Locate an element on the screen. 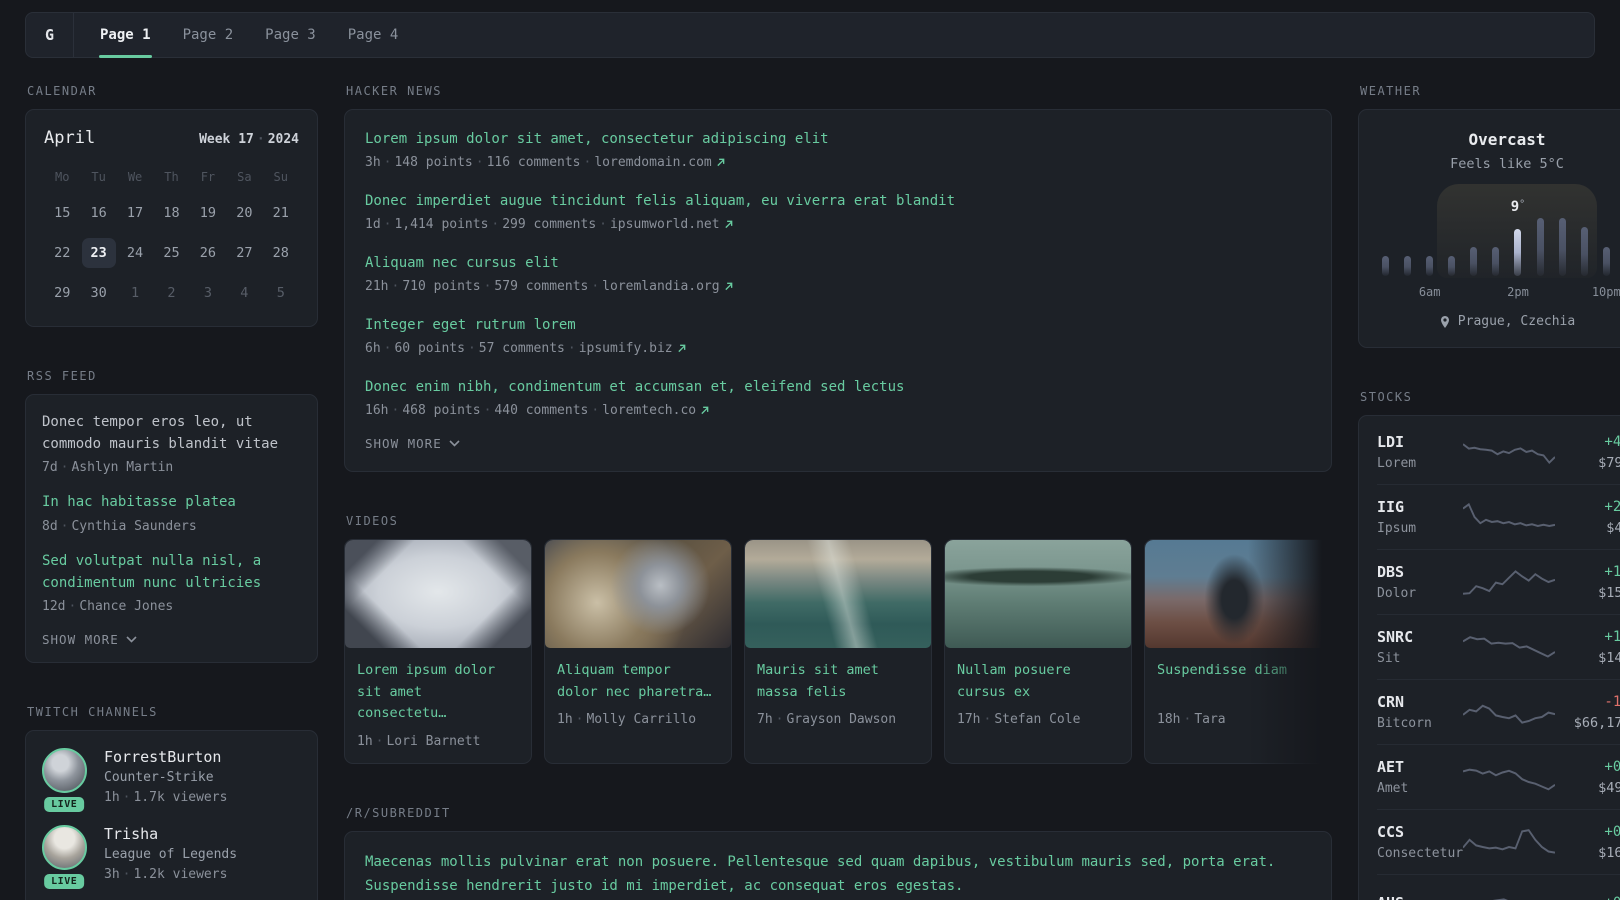  app-logo: G is located at coordinates (50, 35).